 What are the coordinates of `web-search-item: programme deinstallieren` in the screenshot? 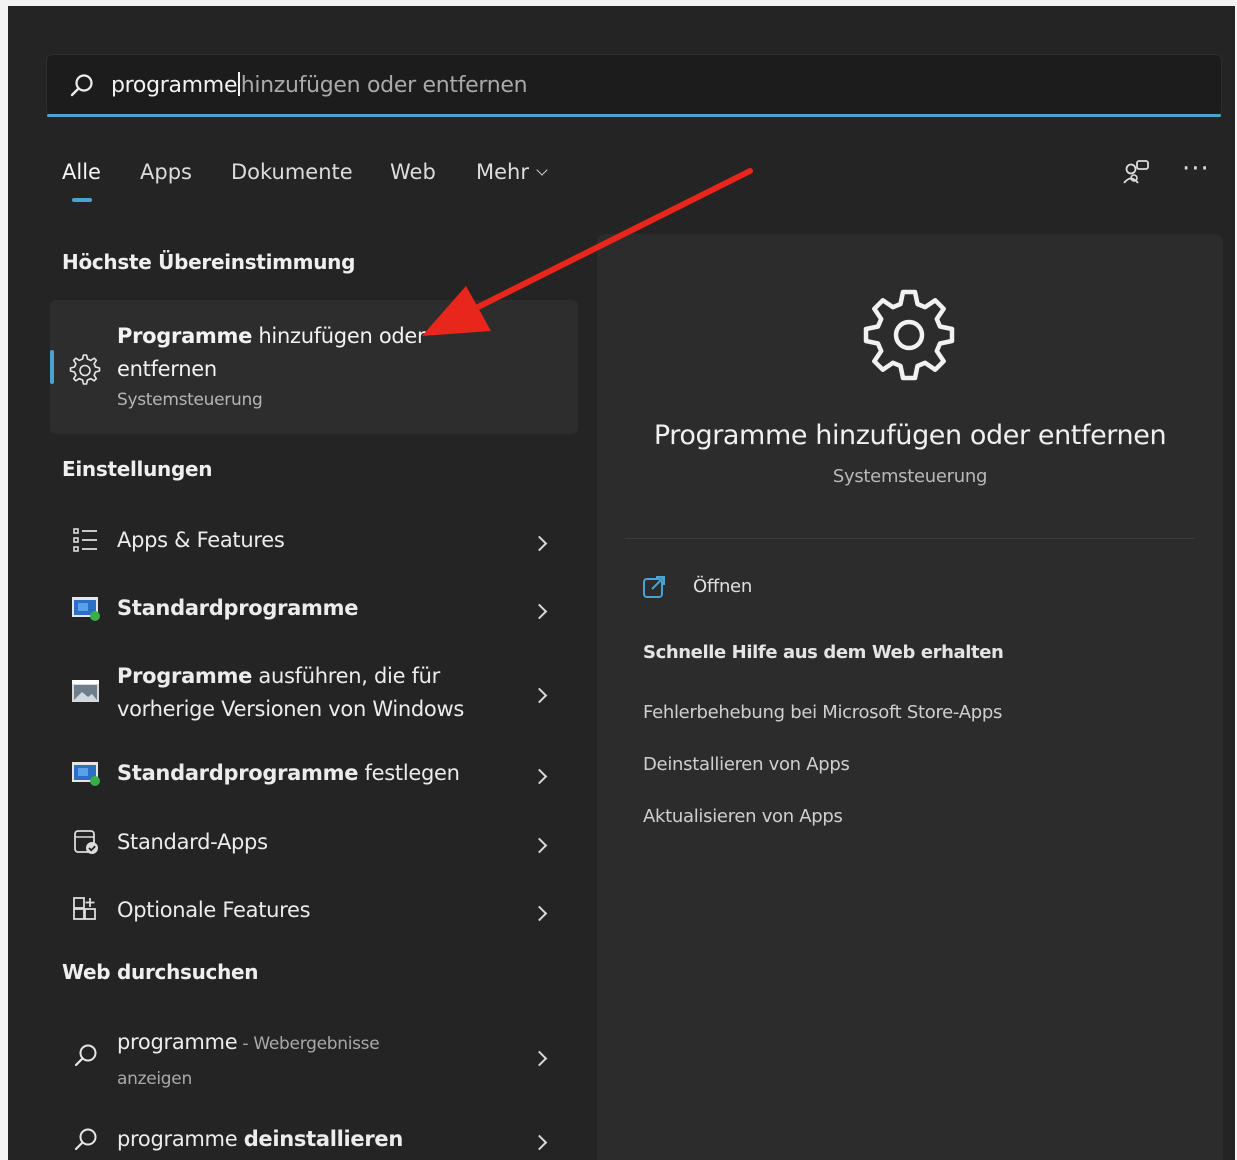 It's located at (314, 1140).